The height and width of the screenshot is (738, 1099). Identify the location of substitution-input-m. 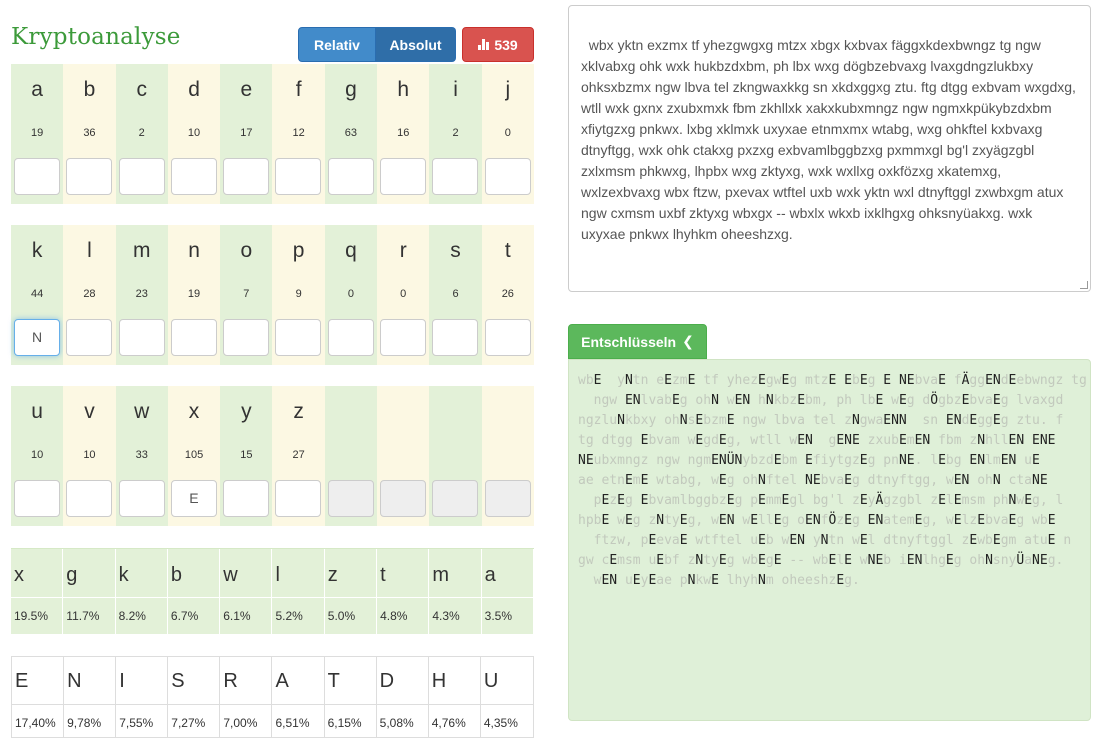
(141, 337).